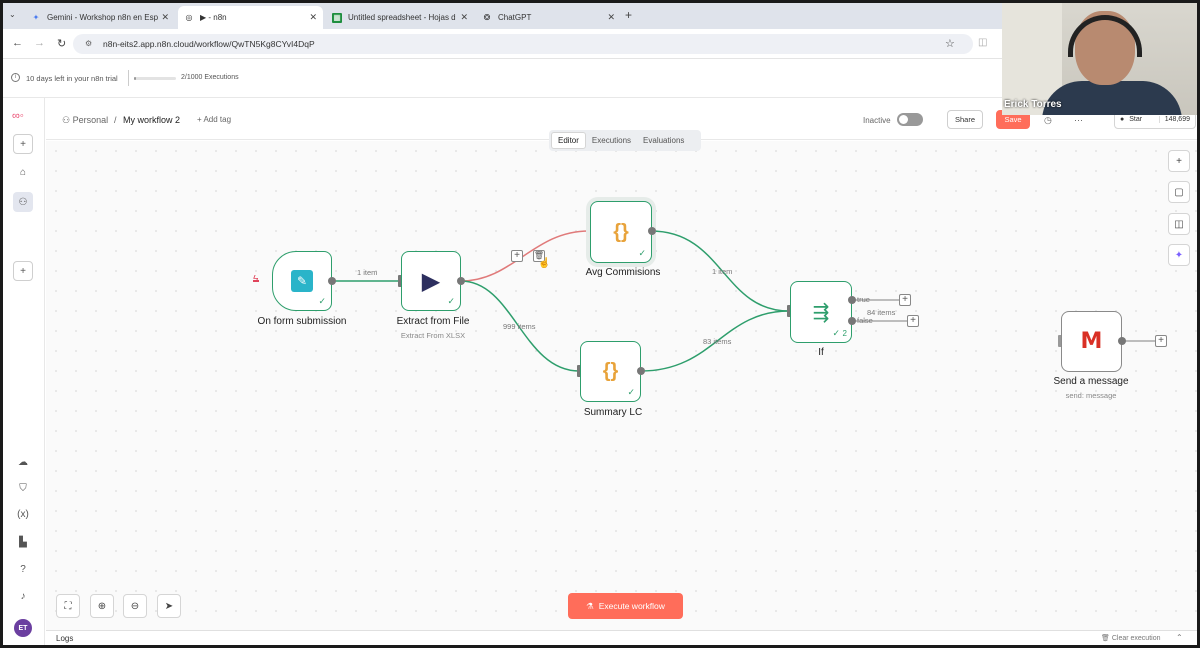 The height and width of the screenshot is (648, 1200). I want to click on divider, so click(128, 78).